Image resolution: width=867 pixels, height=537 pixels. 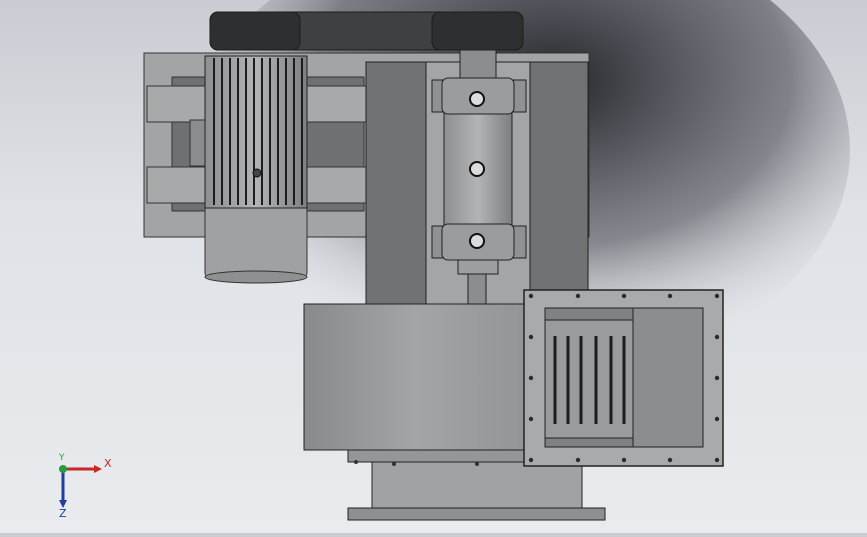 What do you see at coordinates (108, 463) in the screenshot?
I see `x-axis-label: X` at bounding box center [108, 463].